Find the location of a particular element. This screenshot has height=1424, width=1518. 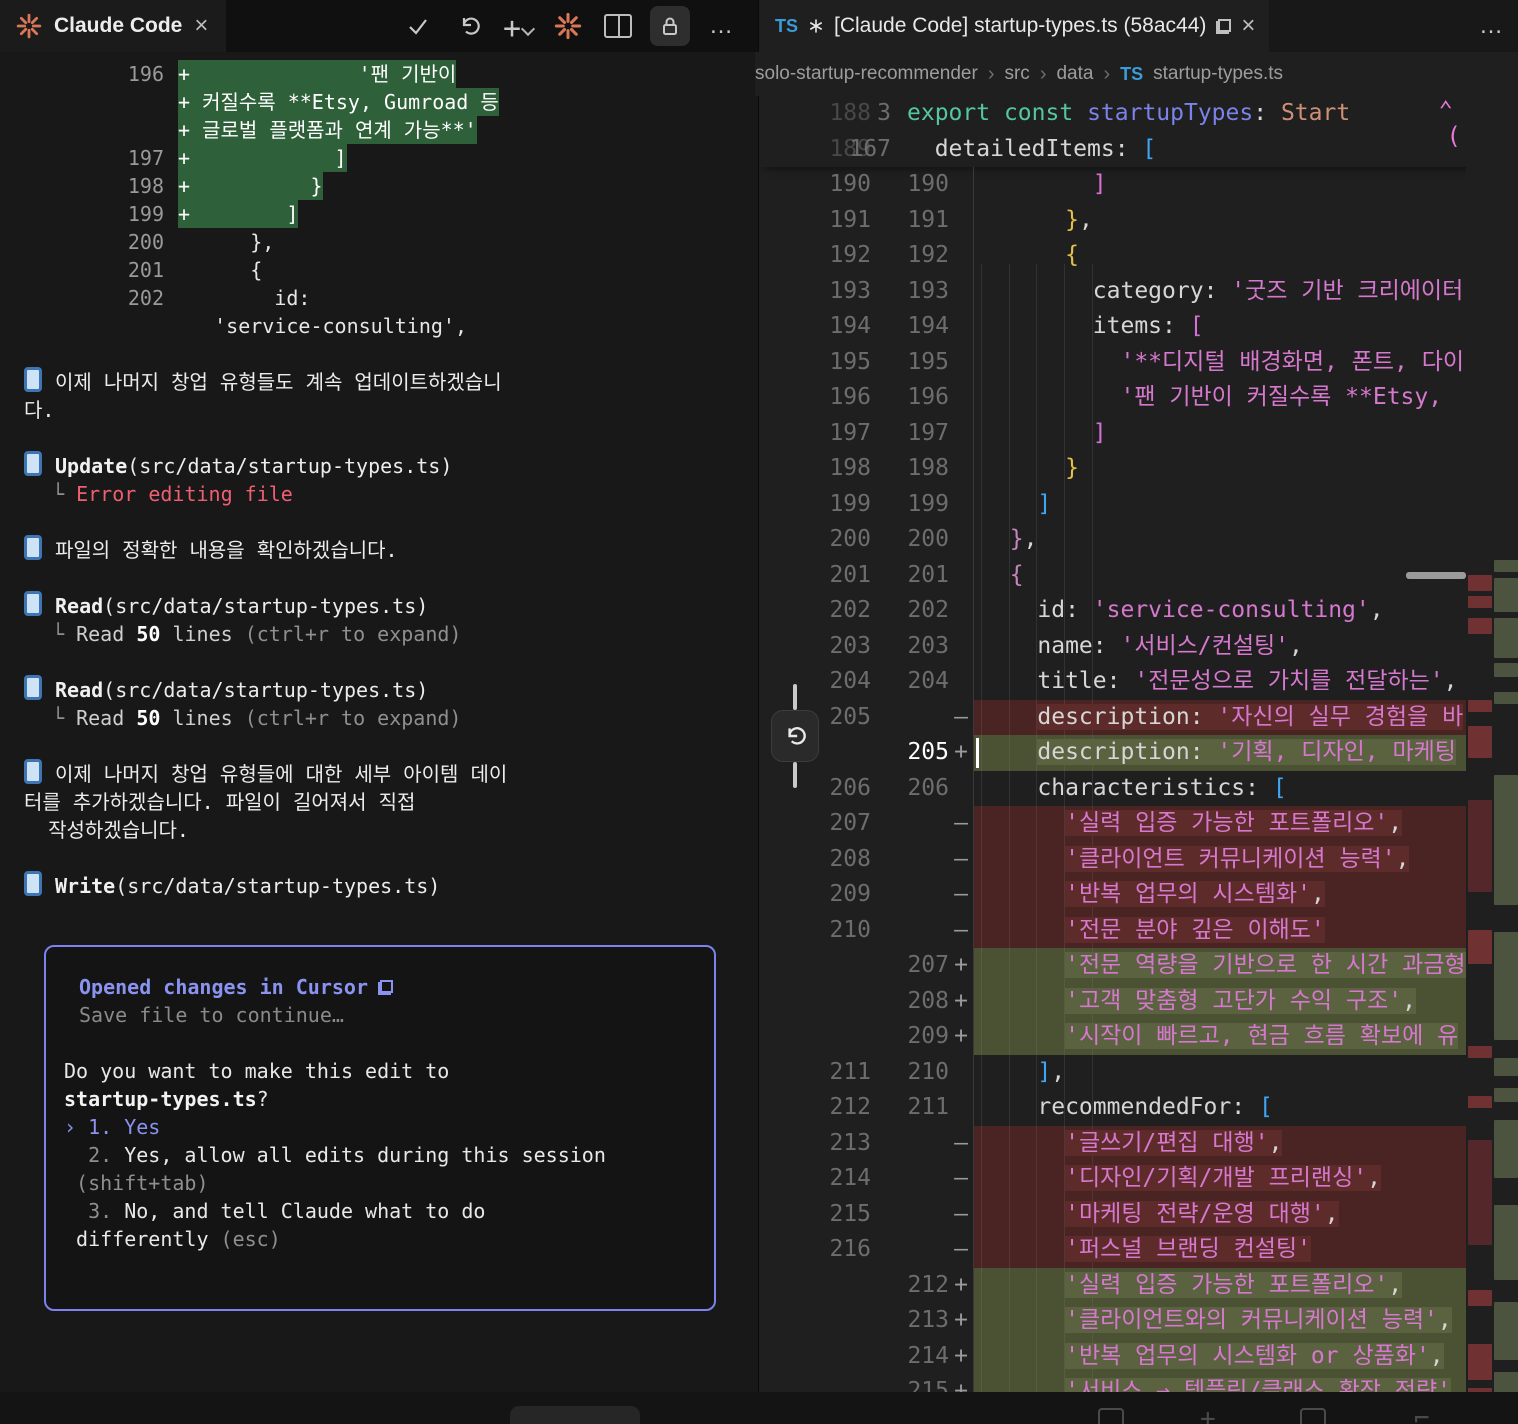

code-line: 209 + '시작이 빠르고, 현금 흐름 확보에 유 is located at coordinates (1138, 1037).